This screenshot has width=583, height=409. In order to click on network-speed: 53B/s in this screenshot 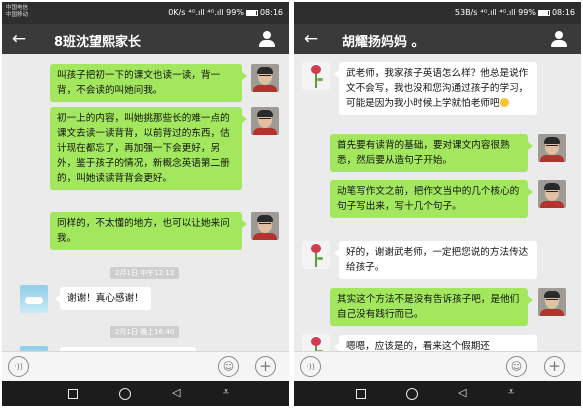, I will do `click(466, 12)`.